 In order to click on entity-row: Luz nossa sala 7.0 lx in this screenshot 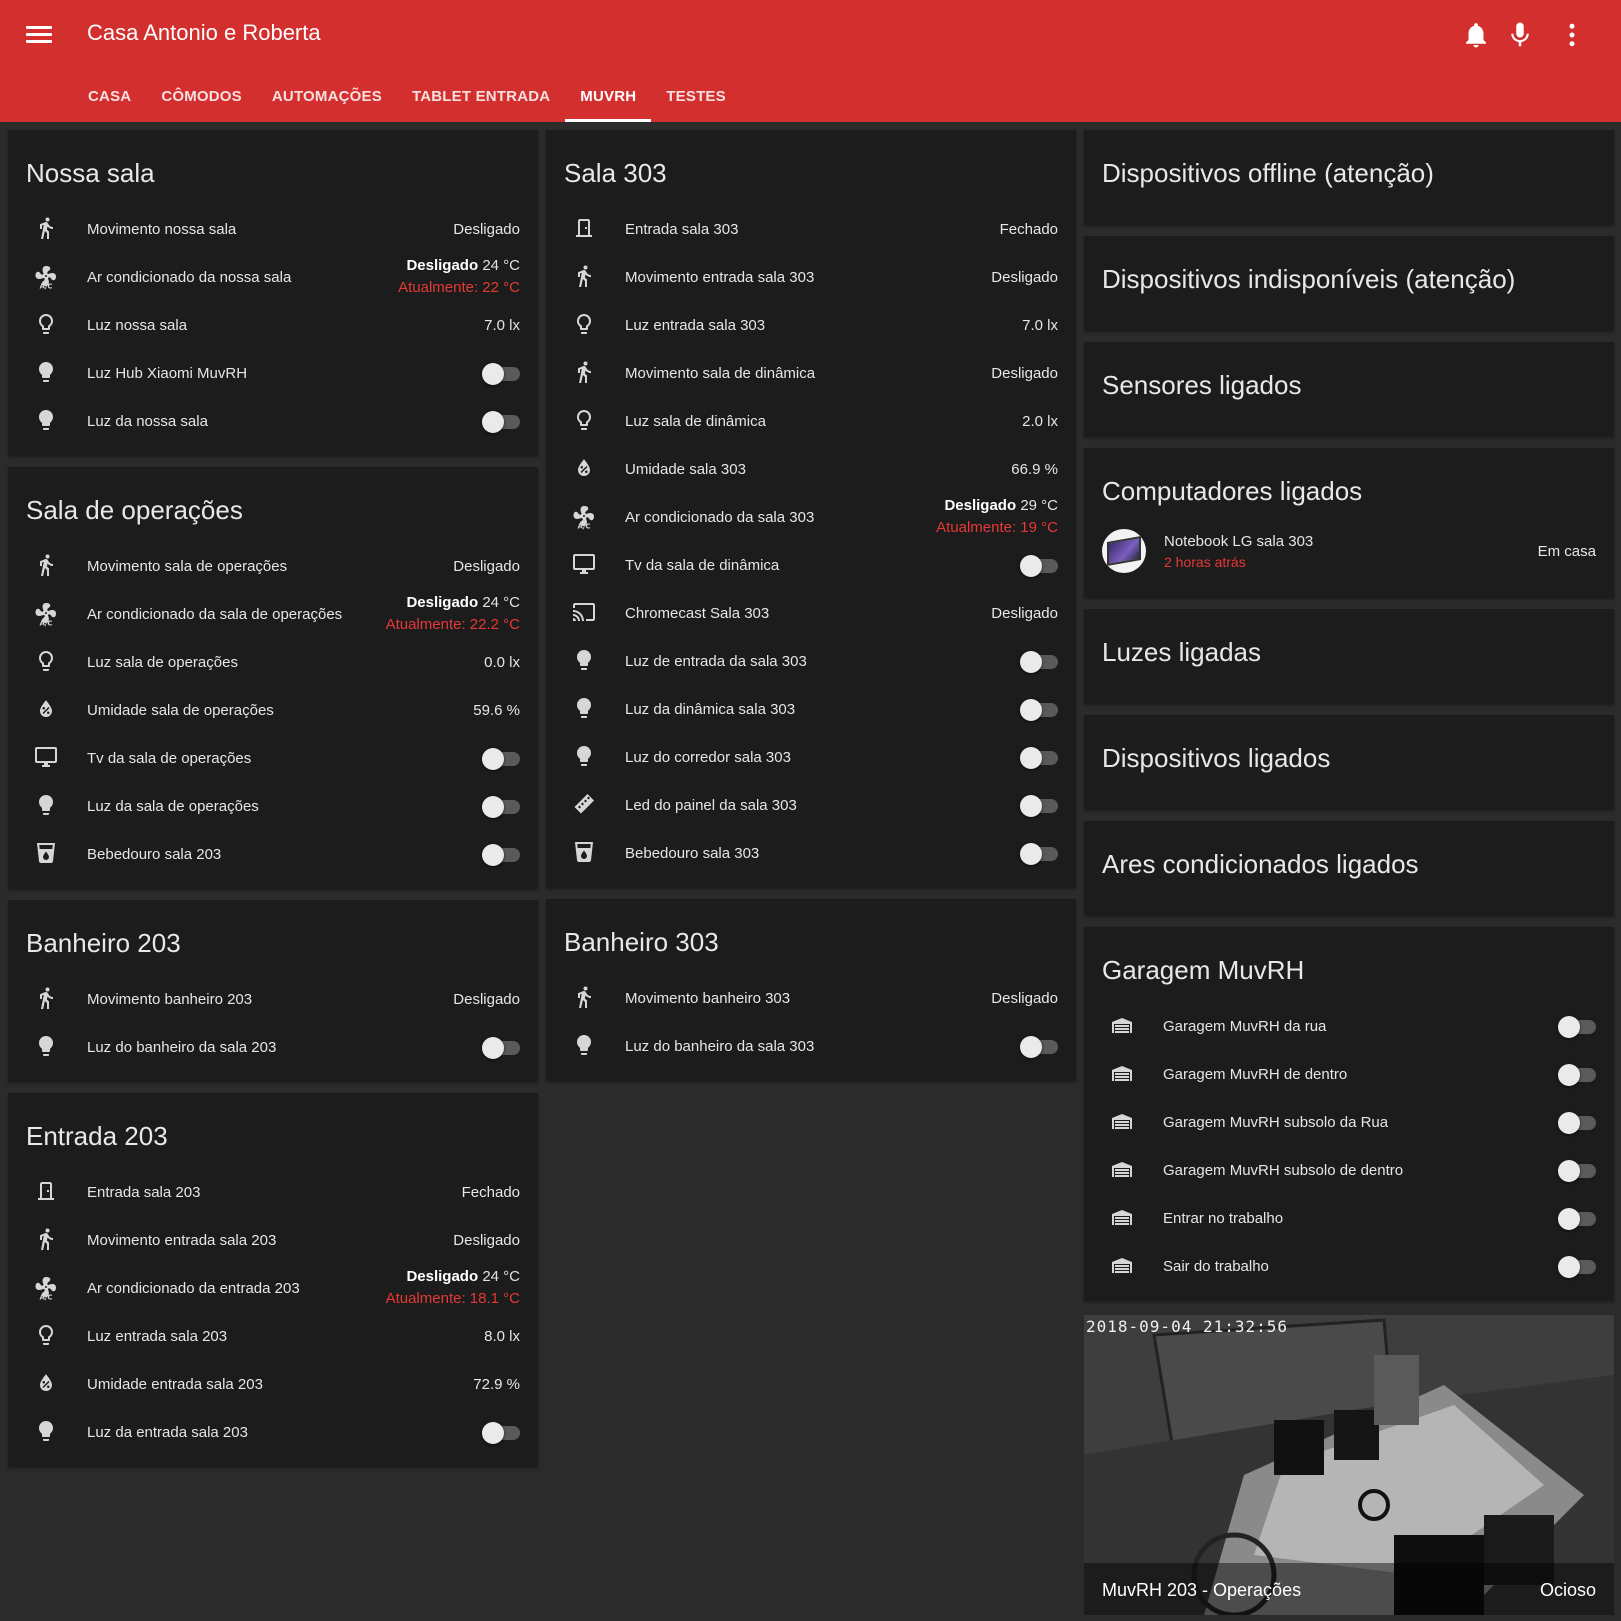, I will do `click(273, 325)`.